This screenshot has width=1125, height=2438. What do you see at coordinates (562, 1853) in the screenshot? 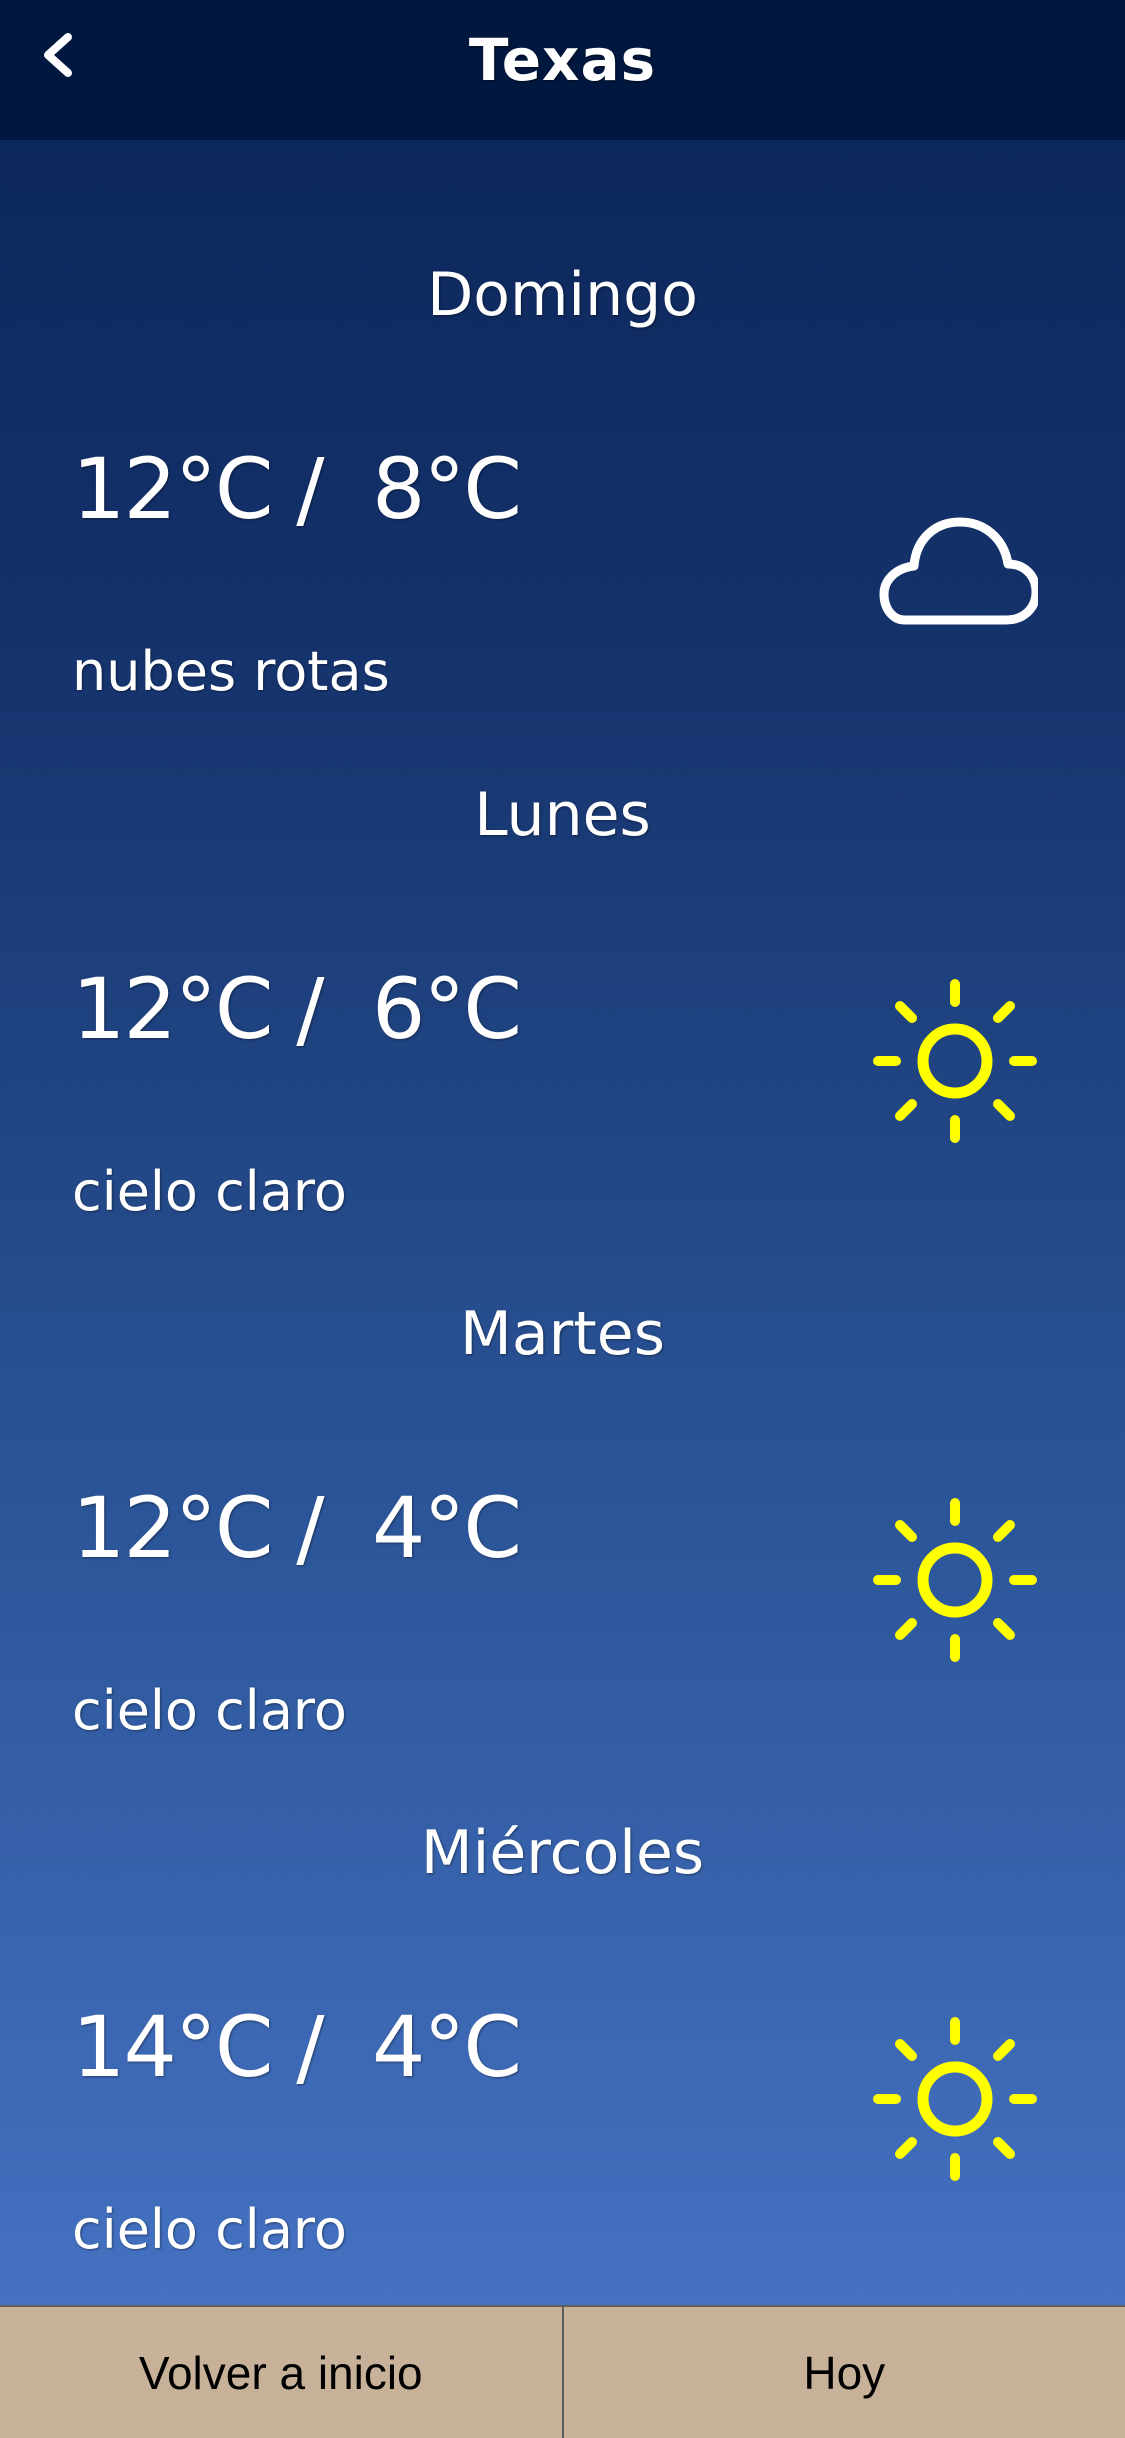
I see `day-name: Miércoles` at bounding box center [562, 1853].